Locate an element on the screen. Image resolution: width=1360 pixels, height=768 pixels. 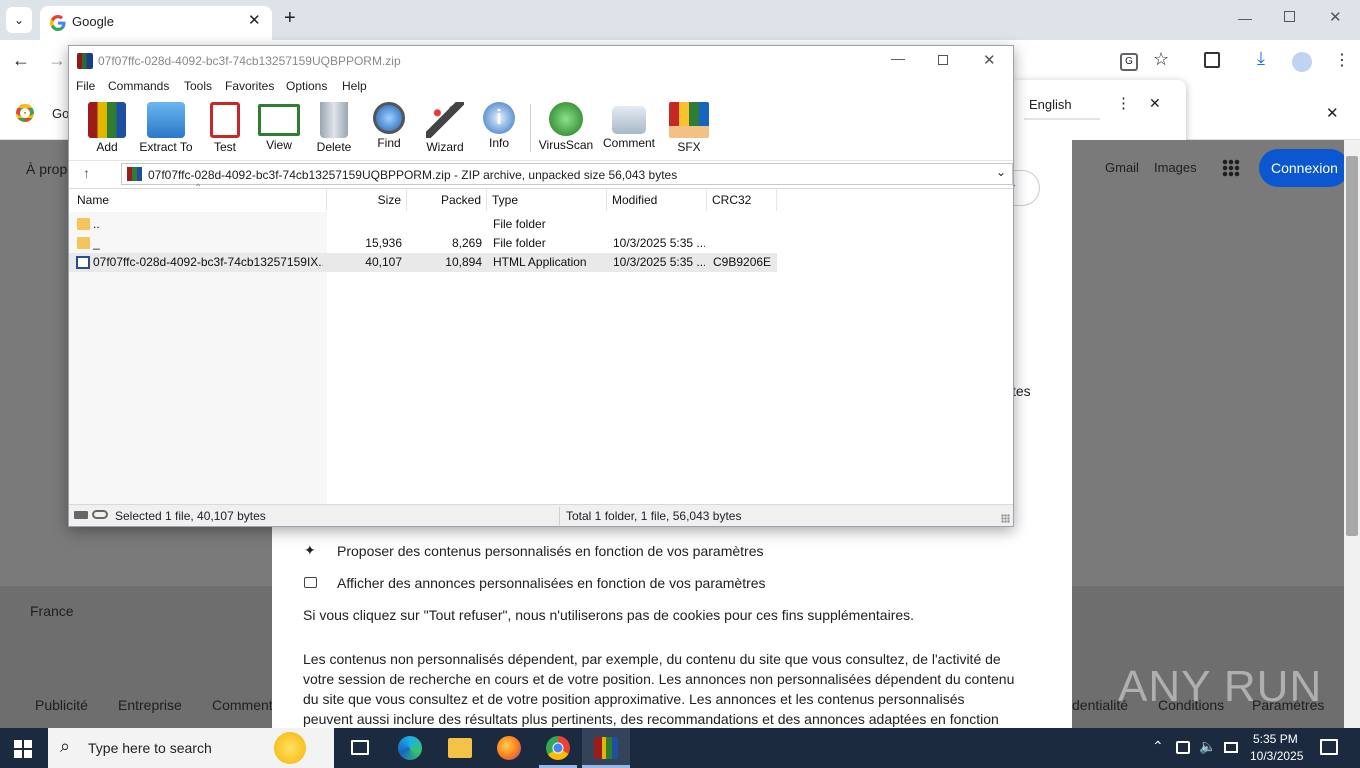
status-divider is located at coordinates (559, 516).